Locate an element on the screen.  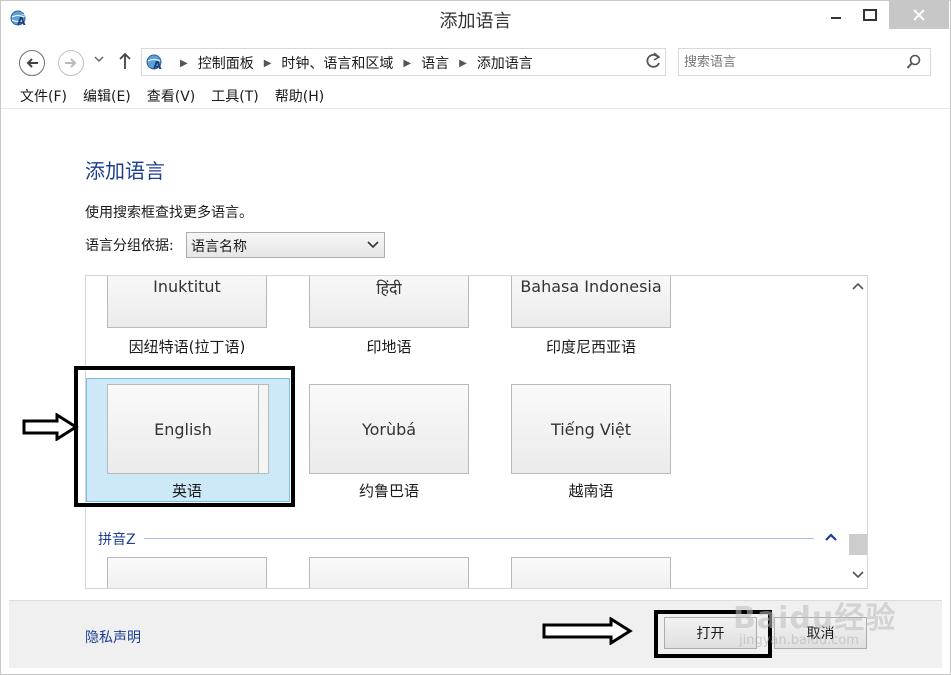
group-by-selected-value: 语言名称 is located at coordinates (219, 247).